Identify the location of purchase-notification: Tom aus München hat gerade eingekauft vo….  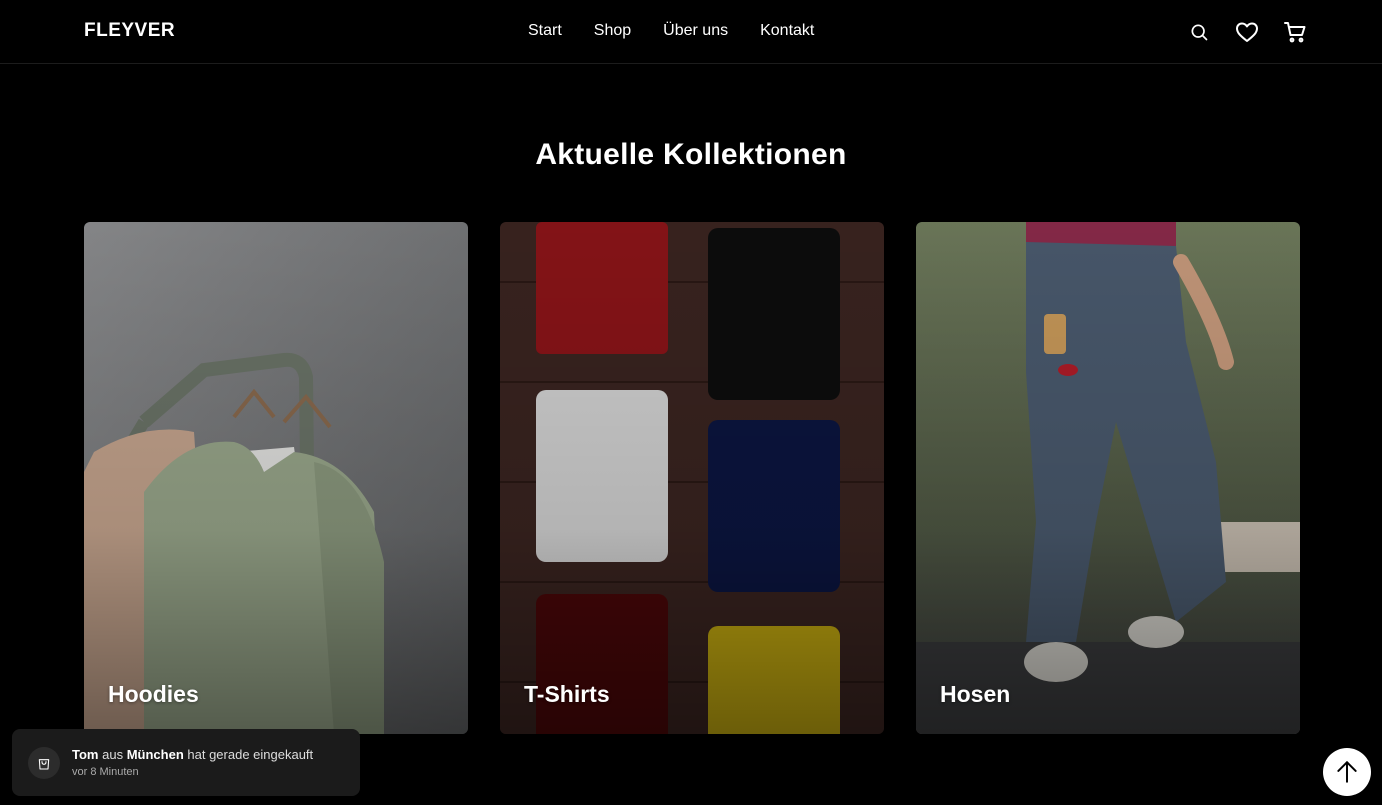
(186, 762).